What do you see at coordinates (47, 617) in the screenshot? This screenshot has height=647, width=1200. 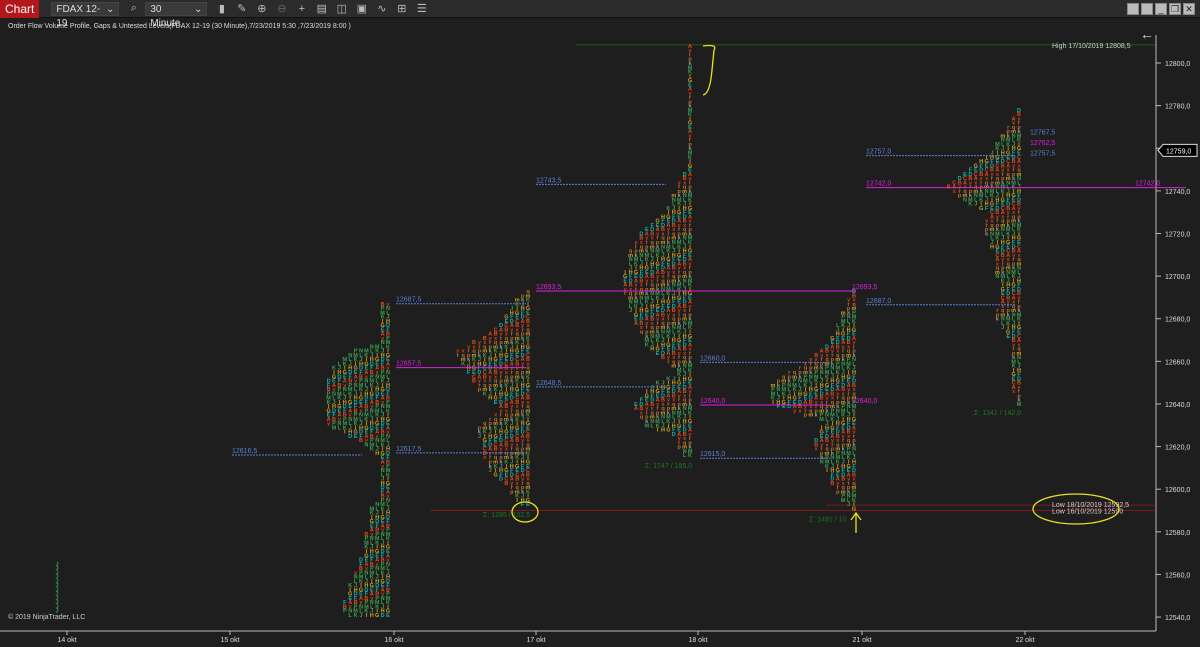 I see `copyright: © 2019 NinjaTrader, LLC` at bounding box center [47, 617].